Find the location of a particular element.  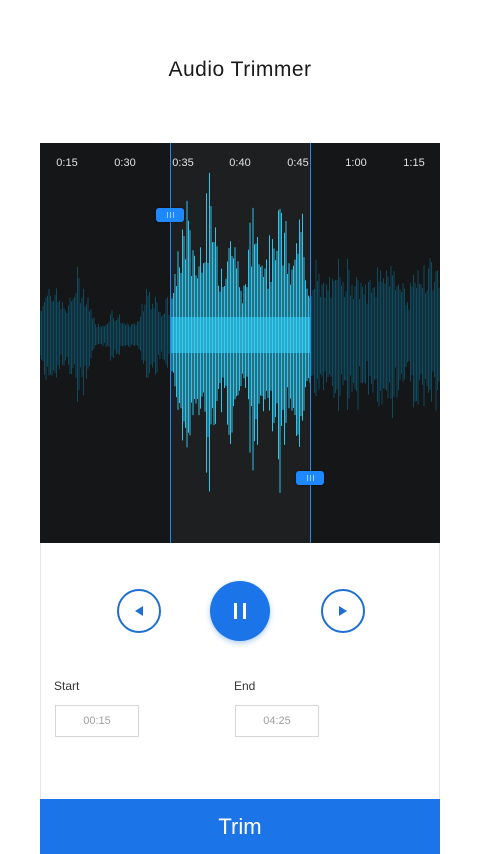

tick-label: 0:40 is located at coordinates (240, 163).